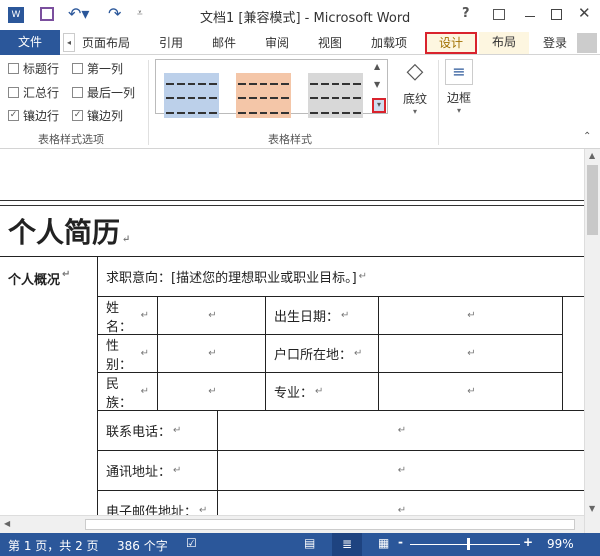  Describe the element at coordinates (7, 523) in the screenshot. I see `scroll-left-icon: ◀` at that location.